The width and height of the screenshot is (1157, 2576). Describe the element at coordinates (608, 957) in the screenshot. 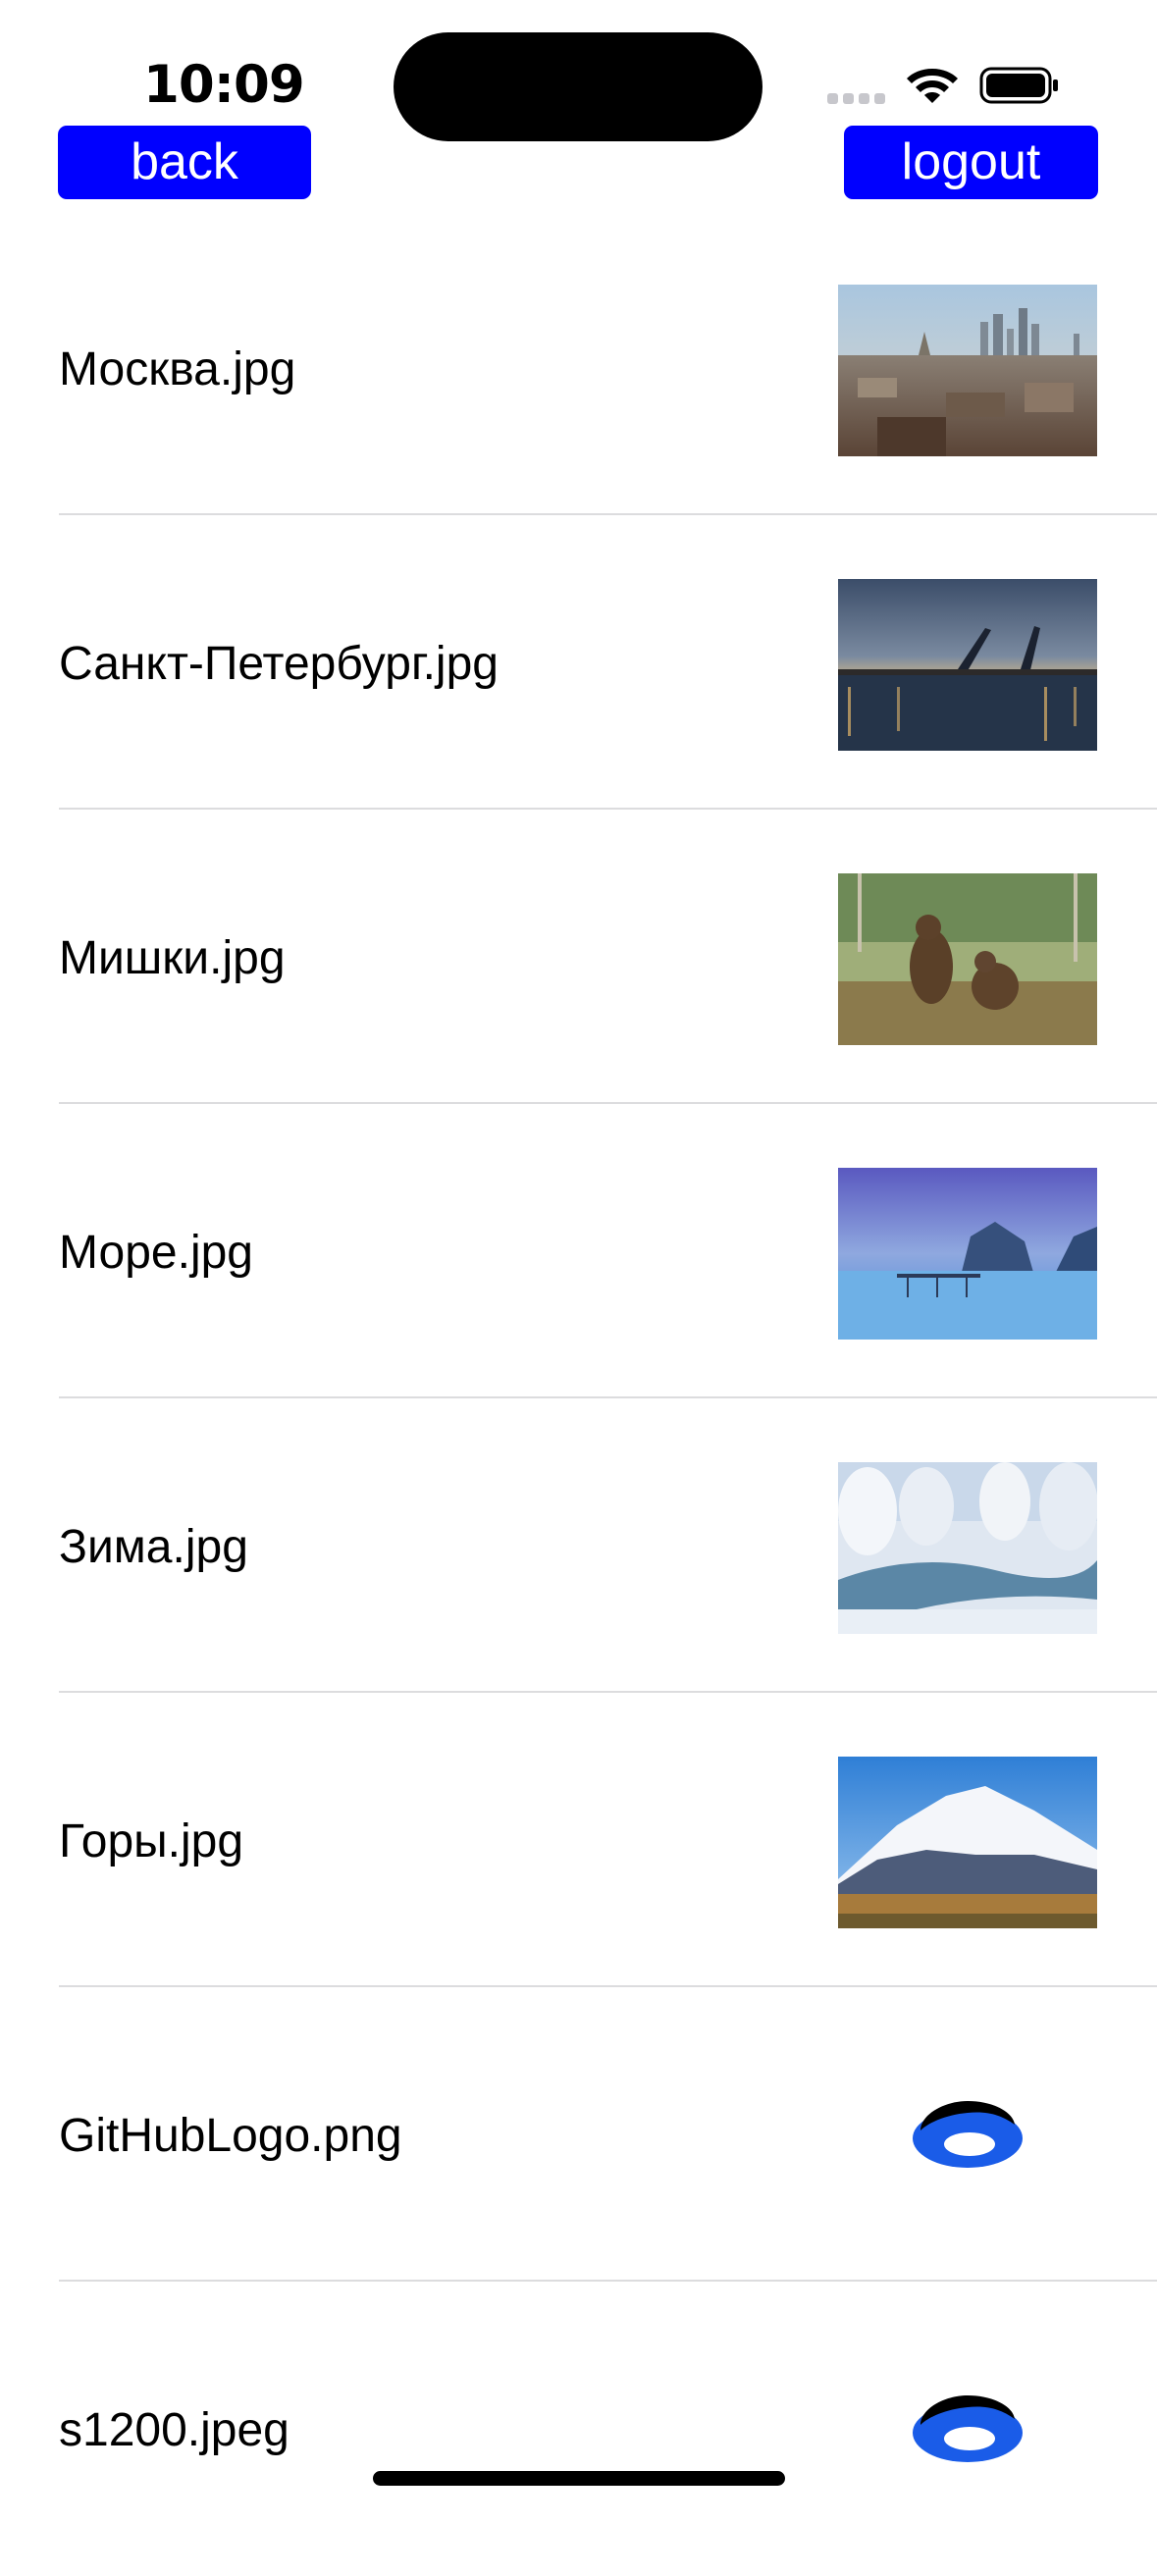

I see `file-row: Мишки.jpg` at that location.